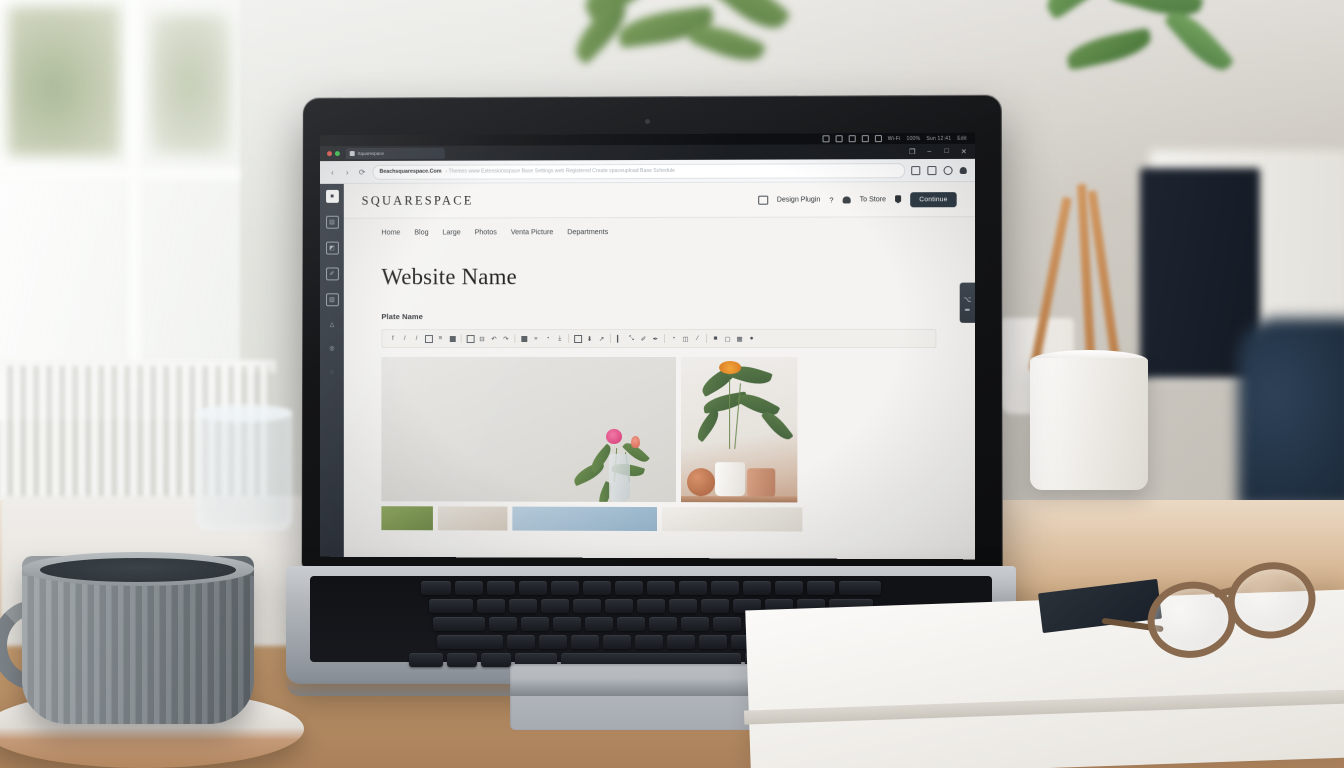  What do you see at coordinates (486, 231) in the screenshot?
I see `nav-item-photos: Photos` at bounding box center [486, 231].